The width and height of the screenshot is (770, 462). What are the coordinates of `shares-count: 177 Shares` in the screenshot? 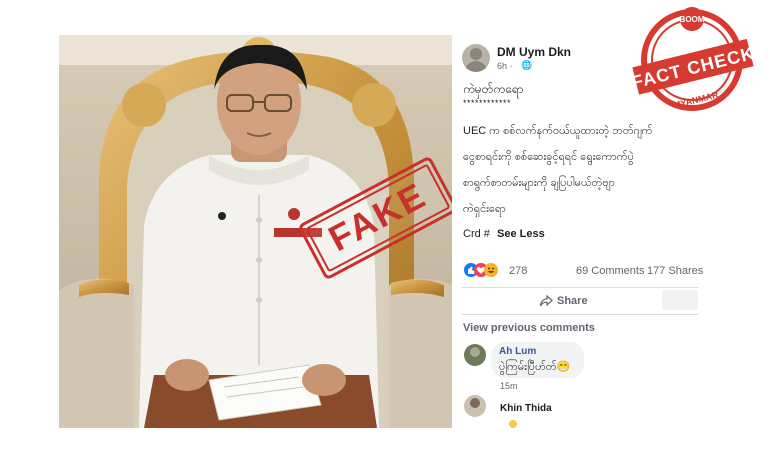 It's located at (675, 271).